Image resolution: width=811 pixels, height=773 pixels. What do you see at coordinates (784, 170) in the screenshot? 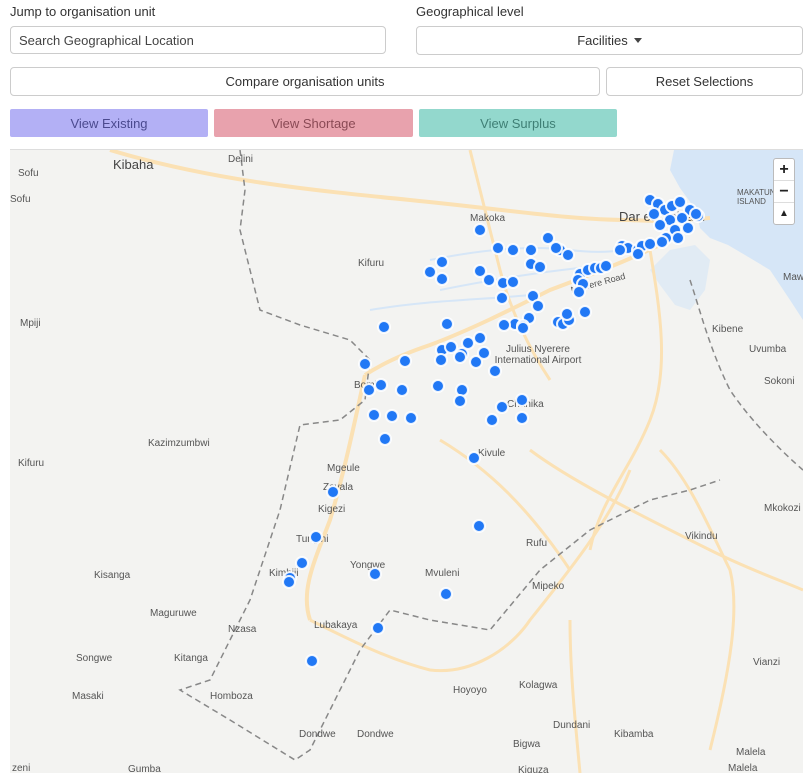
I see `zoom-in-button: +` at bounding box center [784, 170].